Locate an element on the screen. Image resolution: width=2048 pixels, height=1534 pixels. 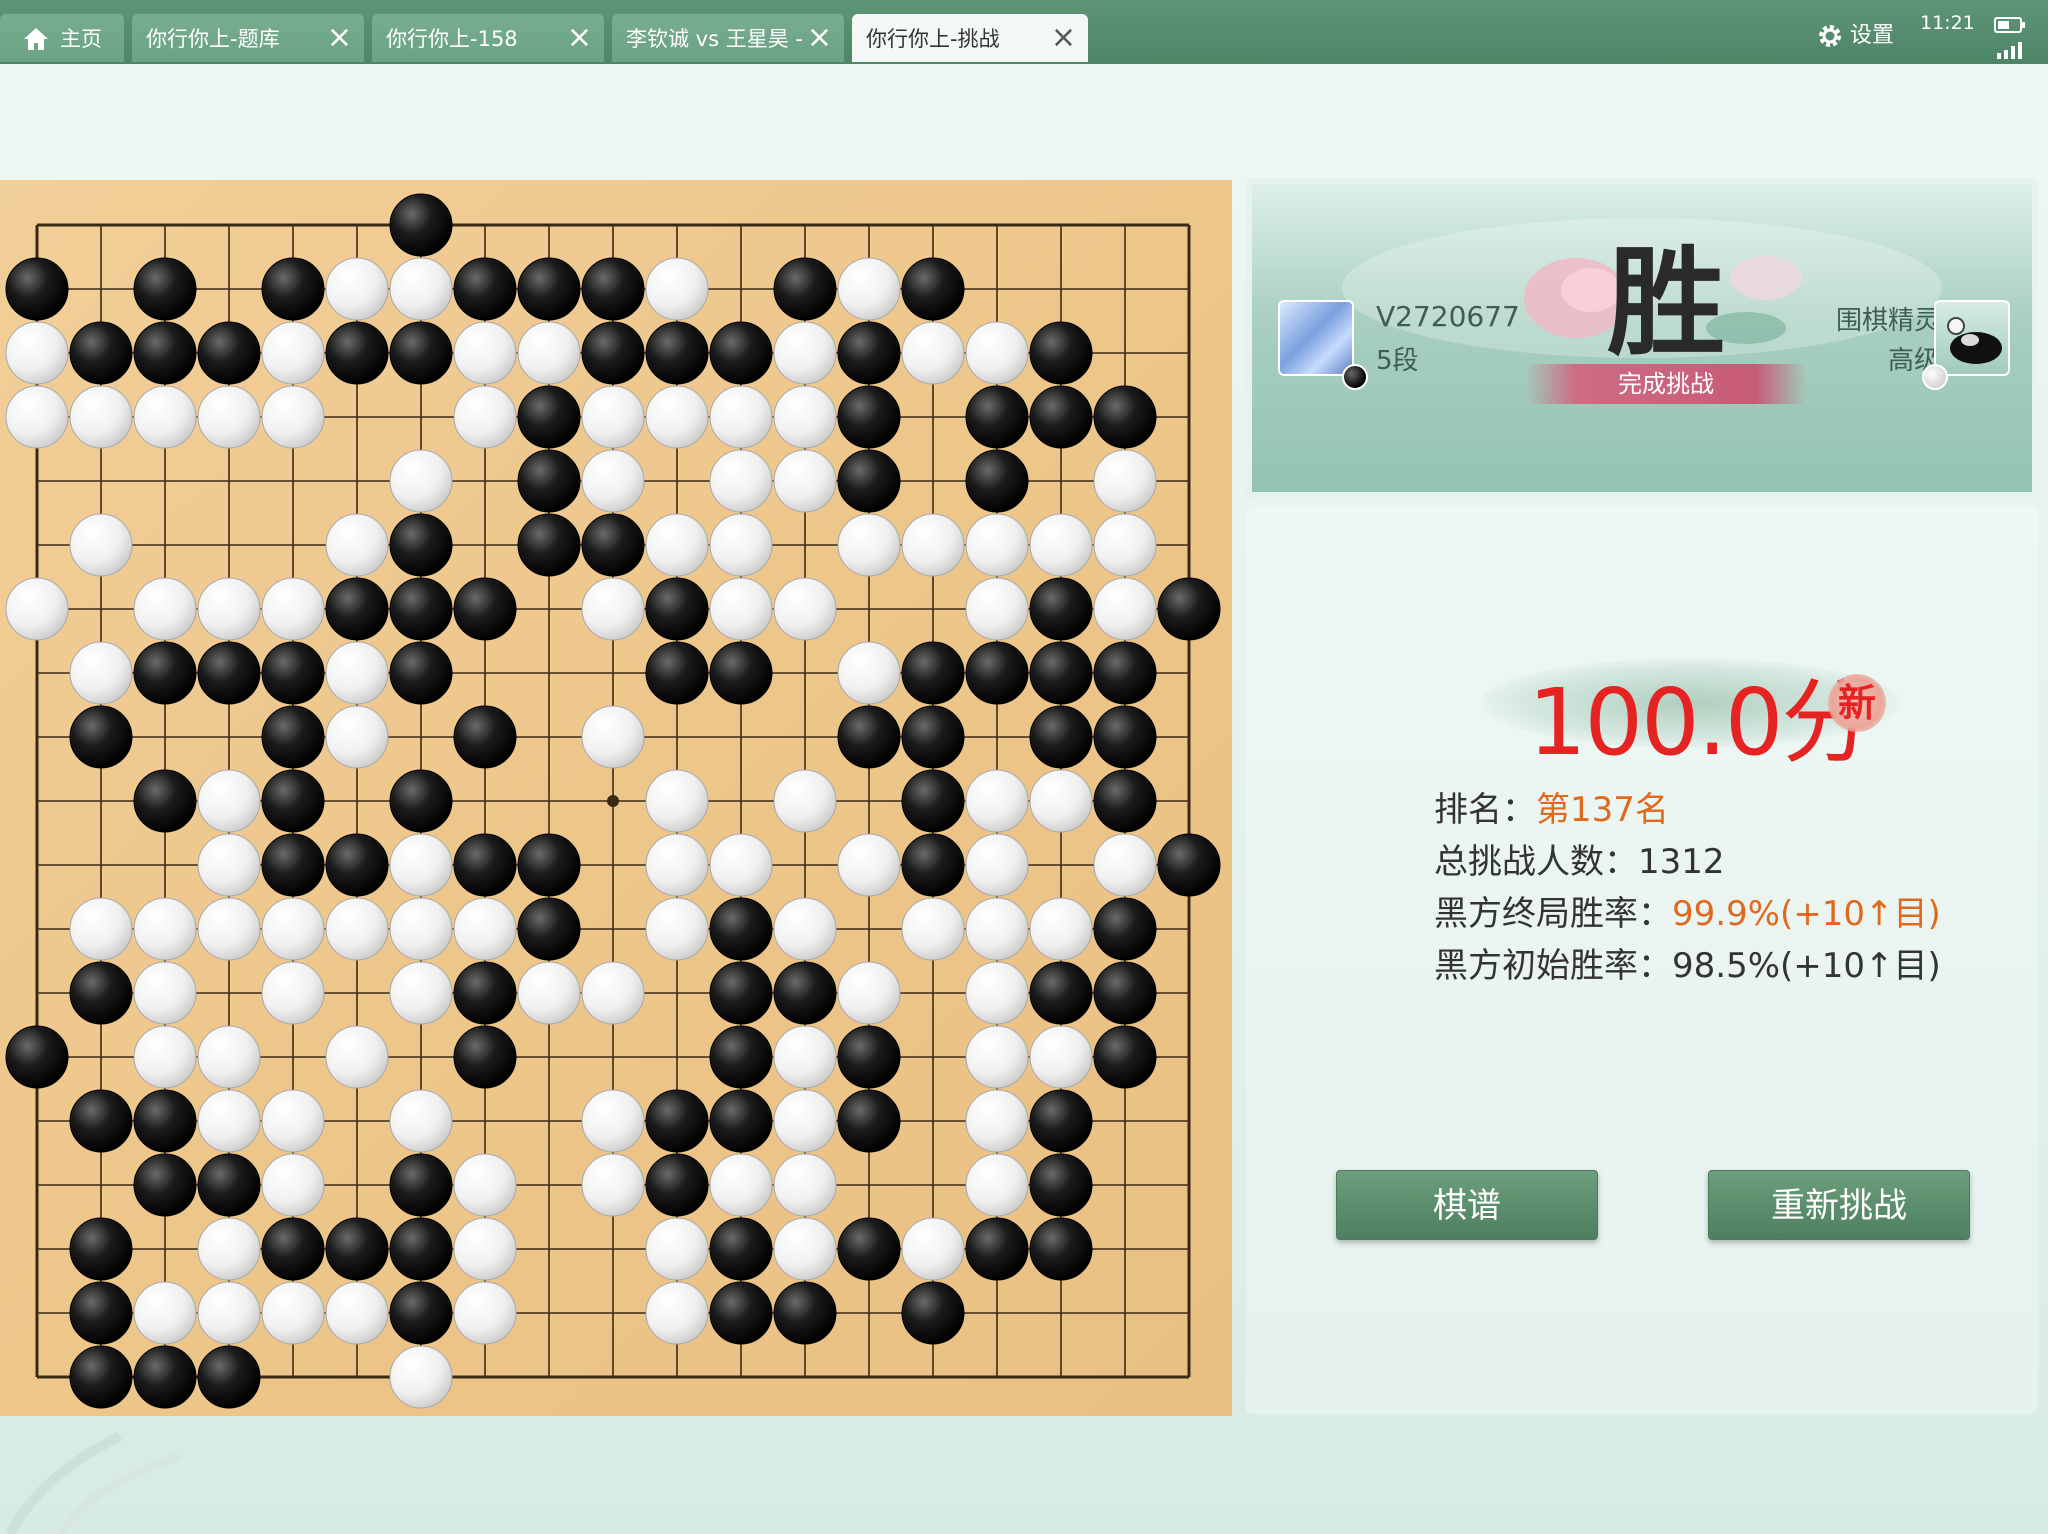
stat-final-value: 99.9%(+10↑目) is located at coordinates (1806, 914).